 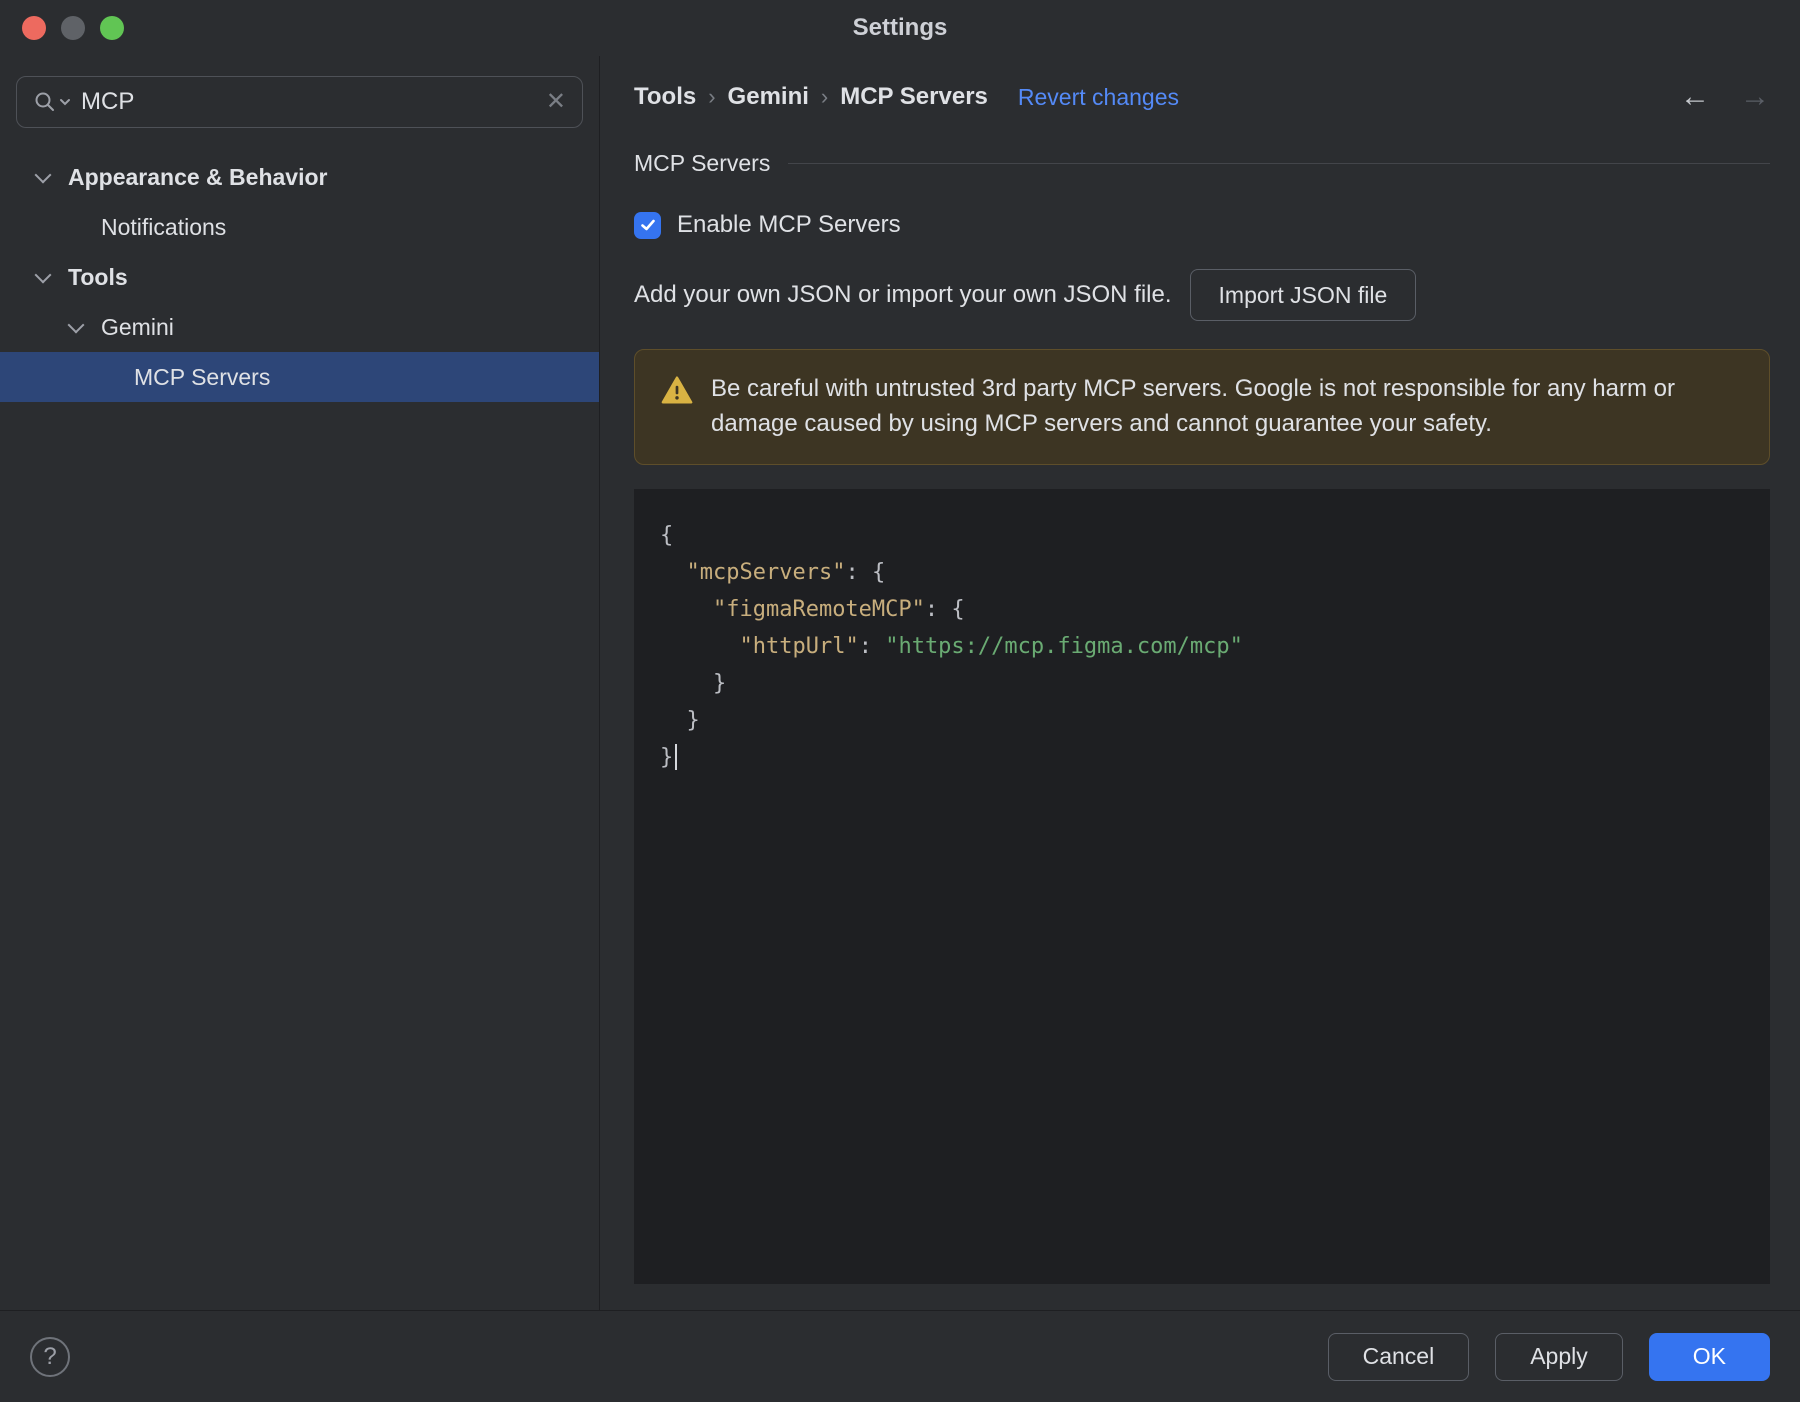 I want to click on apply-button: Apply, so click(x=1559, y=1356).